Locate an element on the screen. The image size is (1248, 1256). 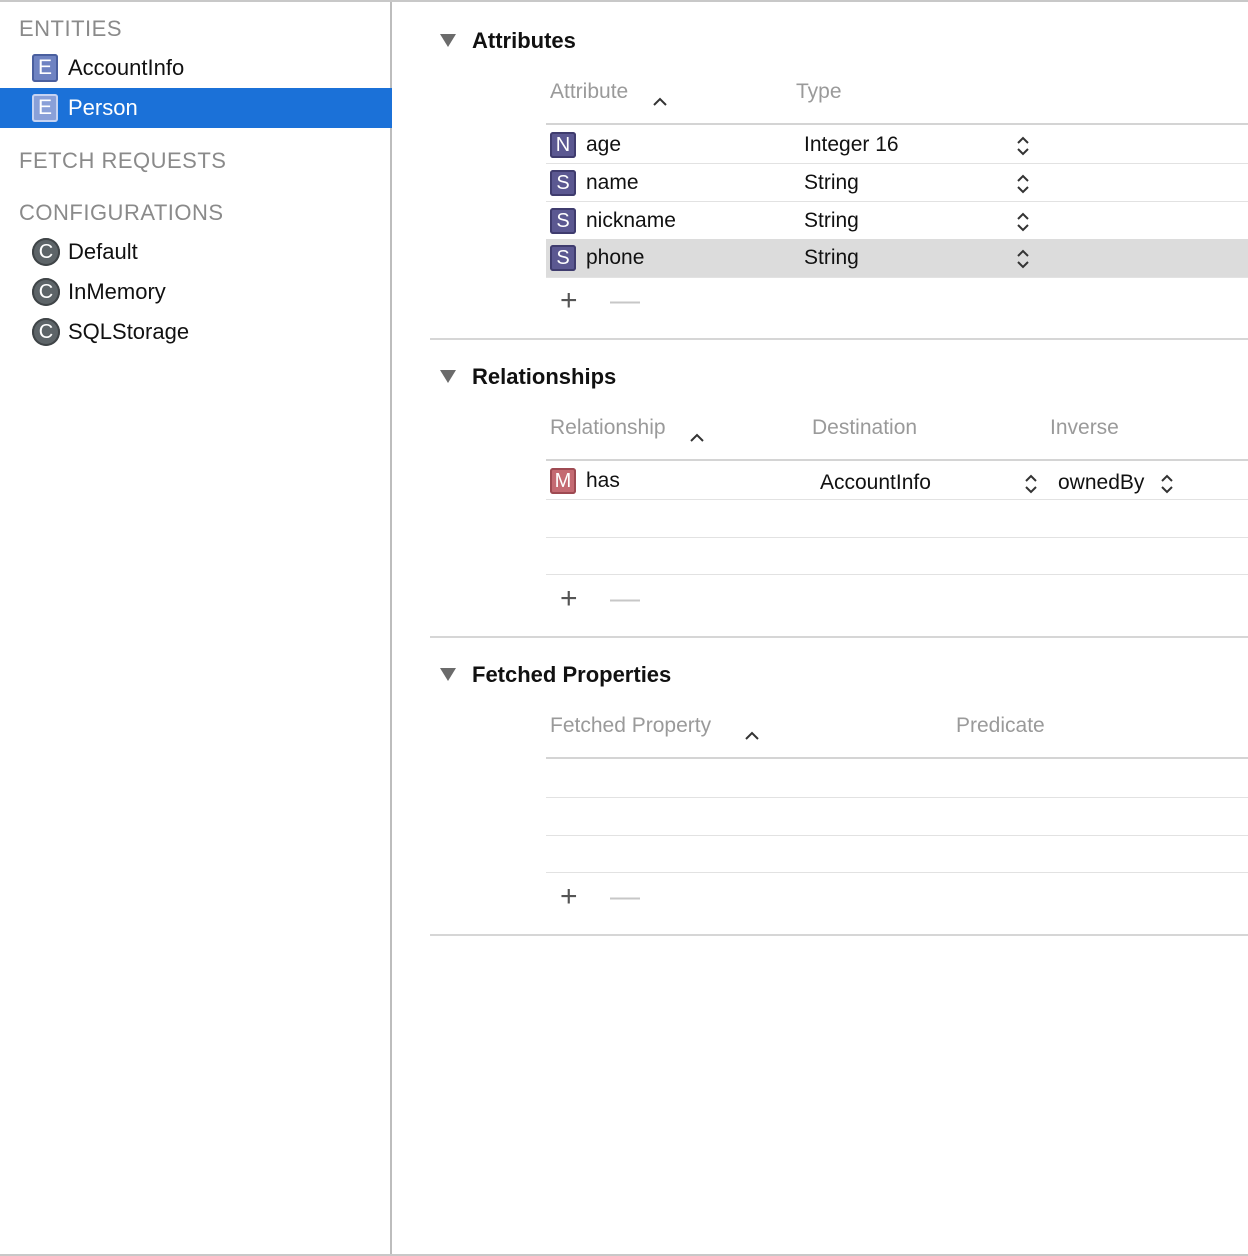
table-row-selected: Sphone String is located at coordinates (897, 258).